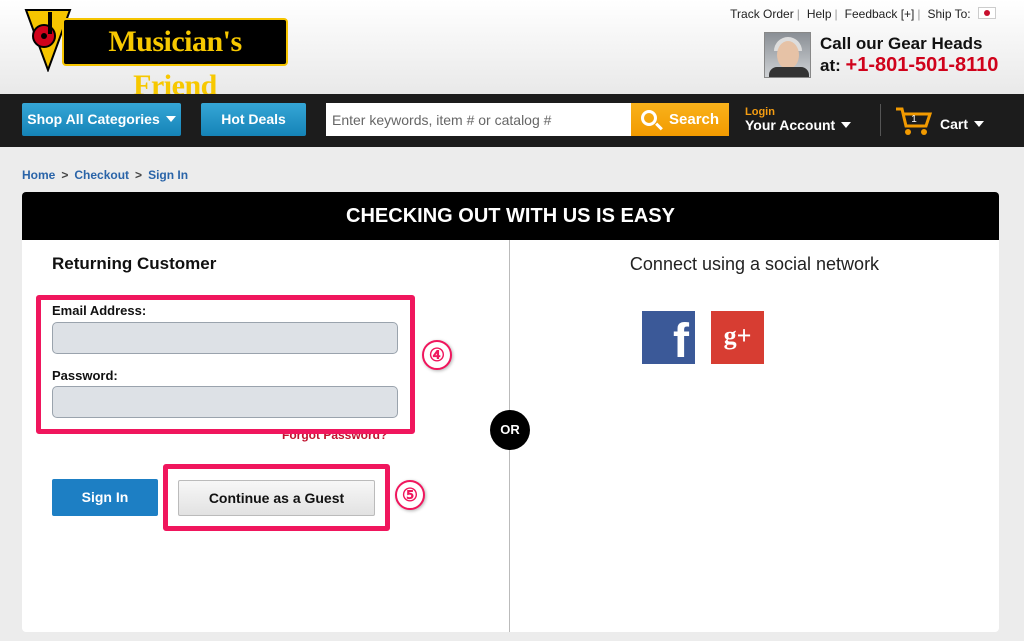 This screenshot has height=641, width=1024. Describe the element at coordinates (276, 497) in the screenshot. I see `guest-highlight-box` at that location.